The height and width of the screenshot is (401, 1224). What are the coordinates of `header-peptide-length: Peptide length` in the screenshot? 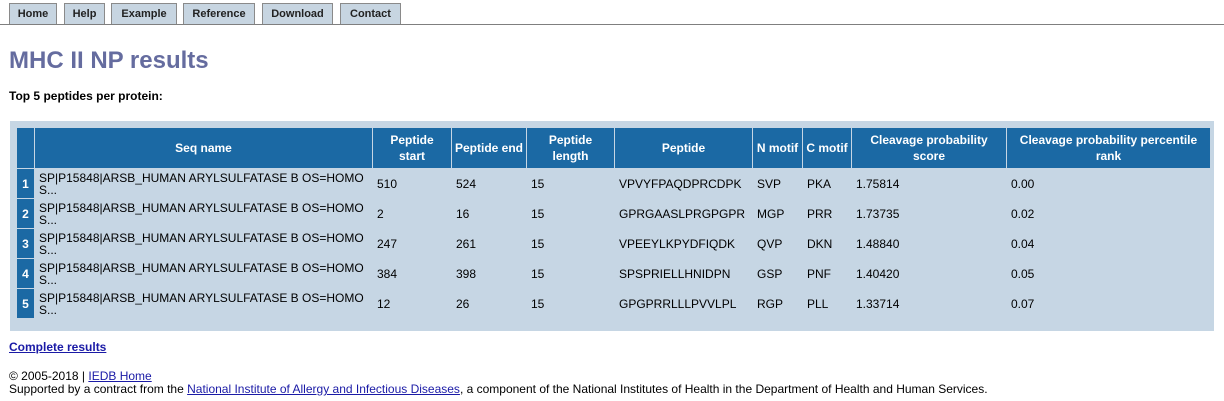 It's located at (570, 148).